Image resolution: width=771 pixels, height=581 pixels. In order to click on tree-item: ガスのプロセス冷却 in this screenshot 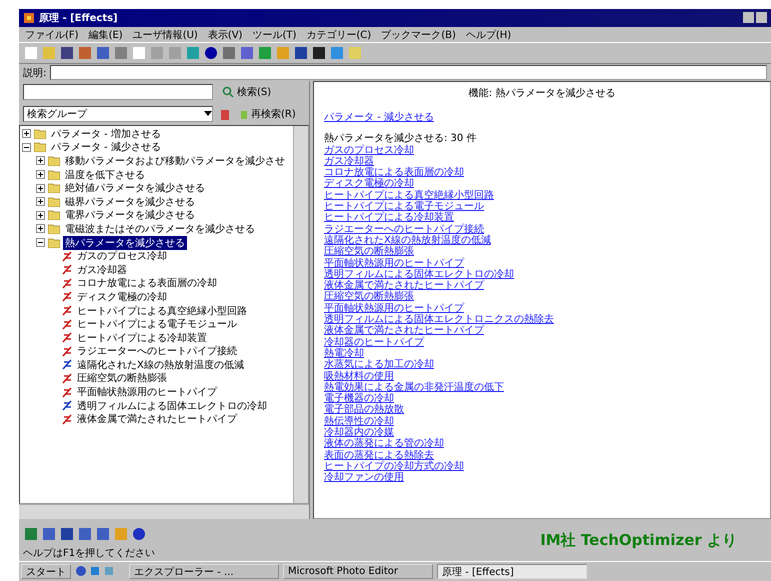, I will do `click(122, 256)`.